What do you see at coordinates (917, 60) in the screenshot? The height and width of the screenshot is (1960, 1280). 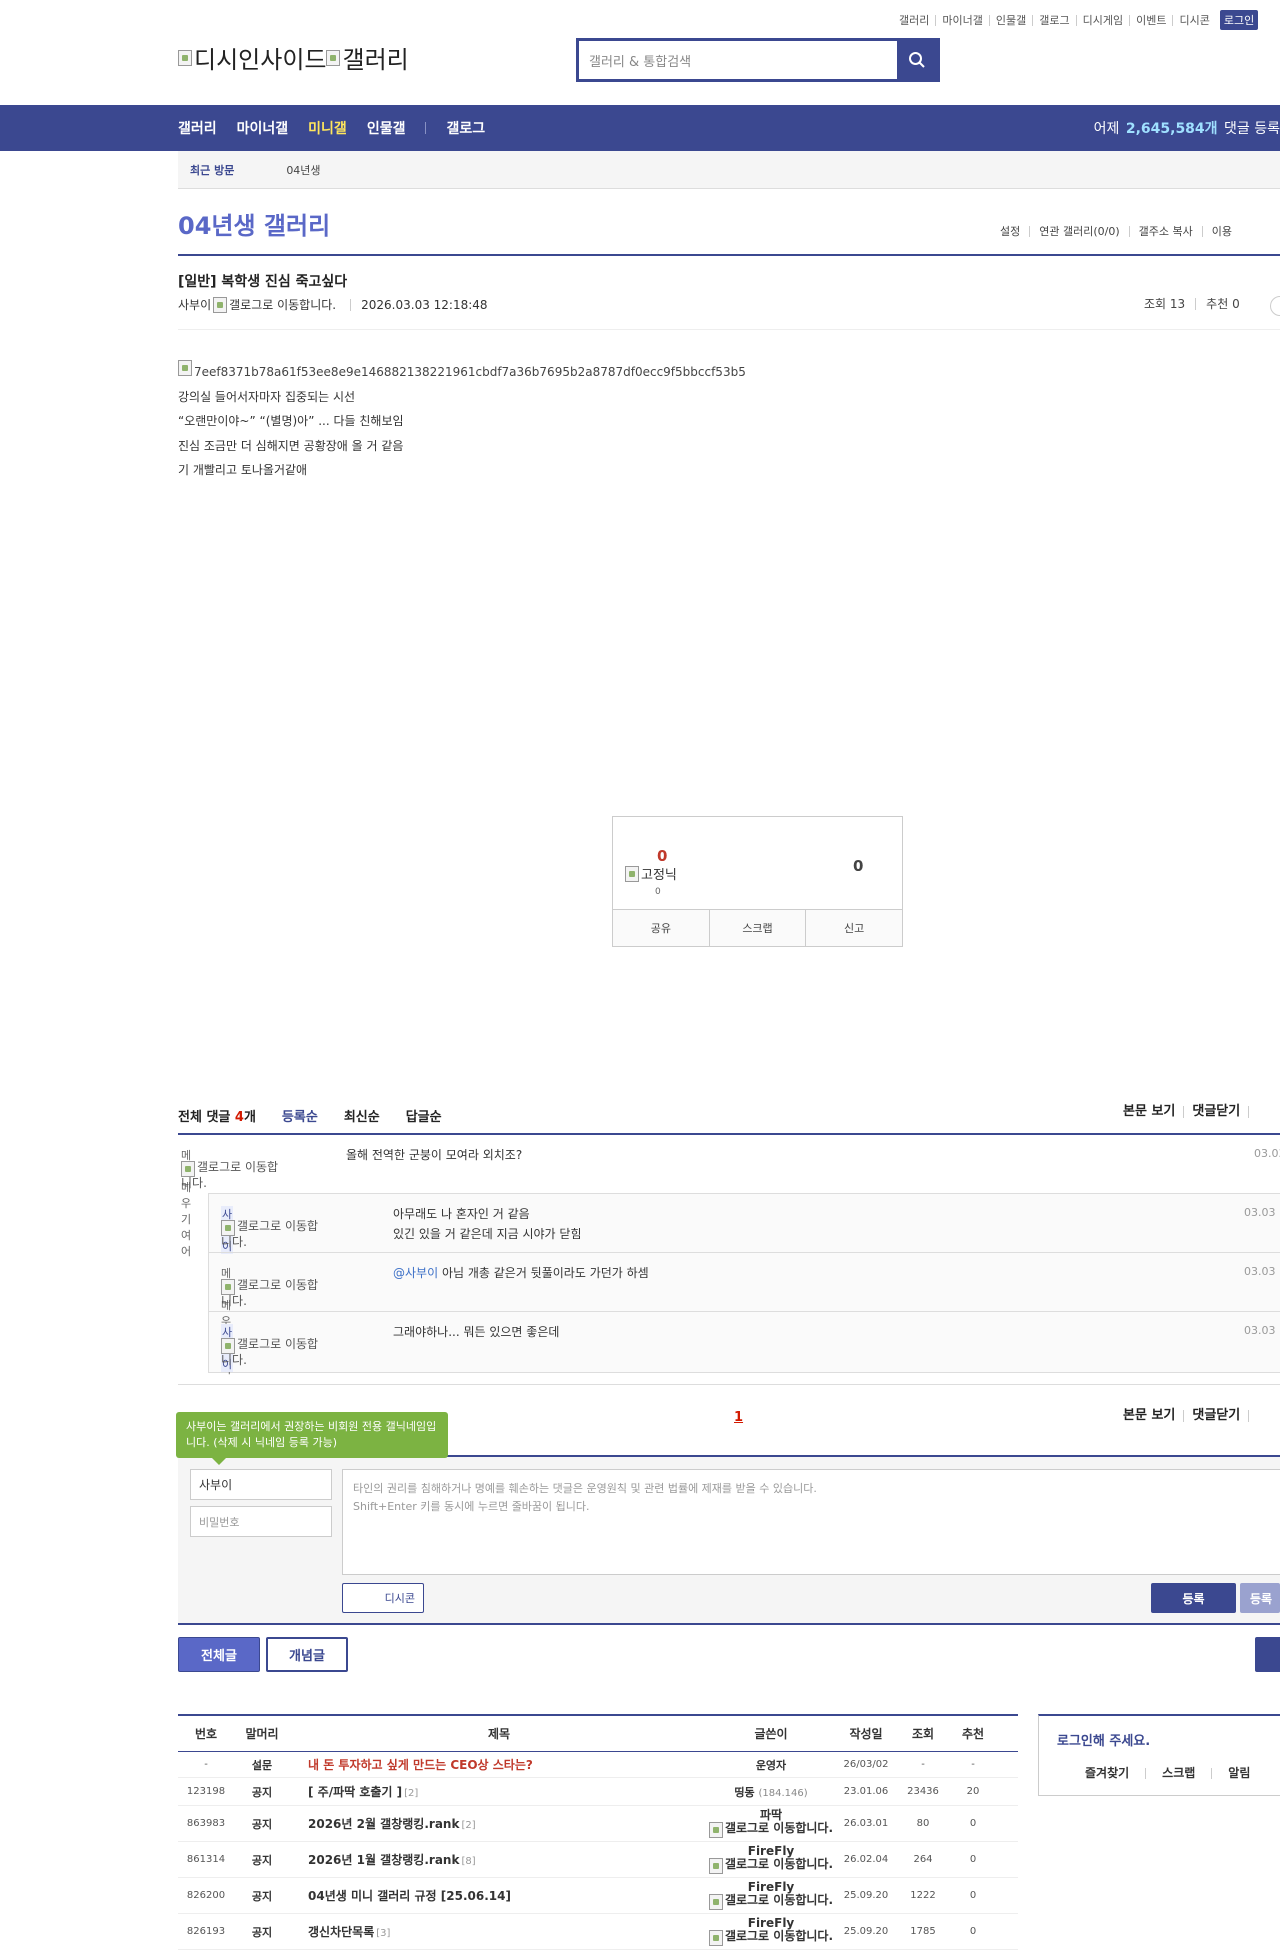 I see `search-button` at bounding box center [917, 60].